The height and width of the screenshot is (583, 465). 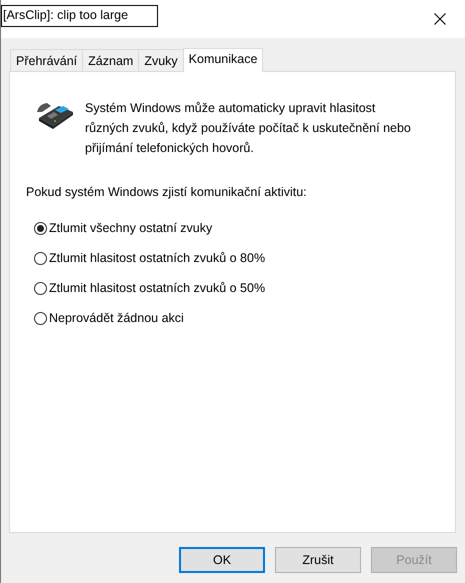 What do you see at coordinates (79, 16) in the screenshot?
I see `overlay-label: [ArsClip]: clip too large` at bounding box center [79, 16].